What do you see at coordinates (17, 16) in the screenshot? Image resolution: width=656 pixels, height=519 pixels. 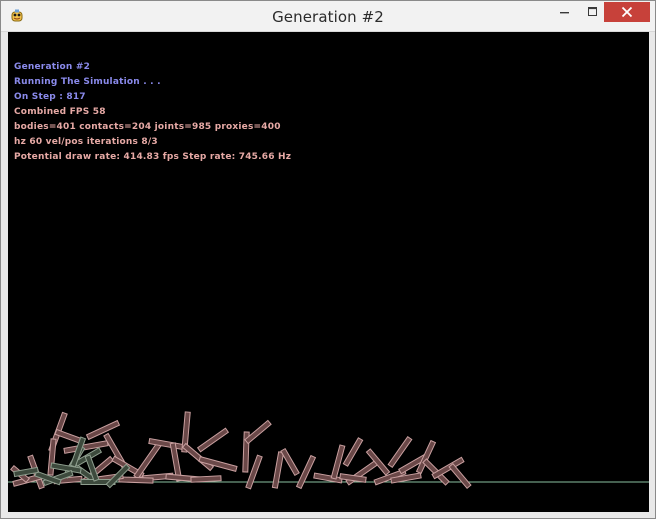 I see `pygame-snake-icon` at bounding box center [17, 16].